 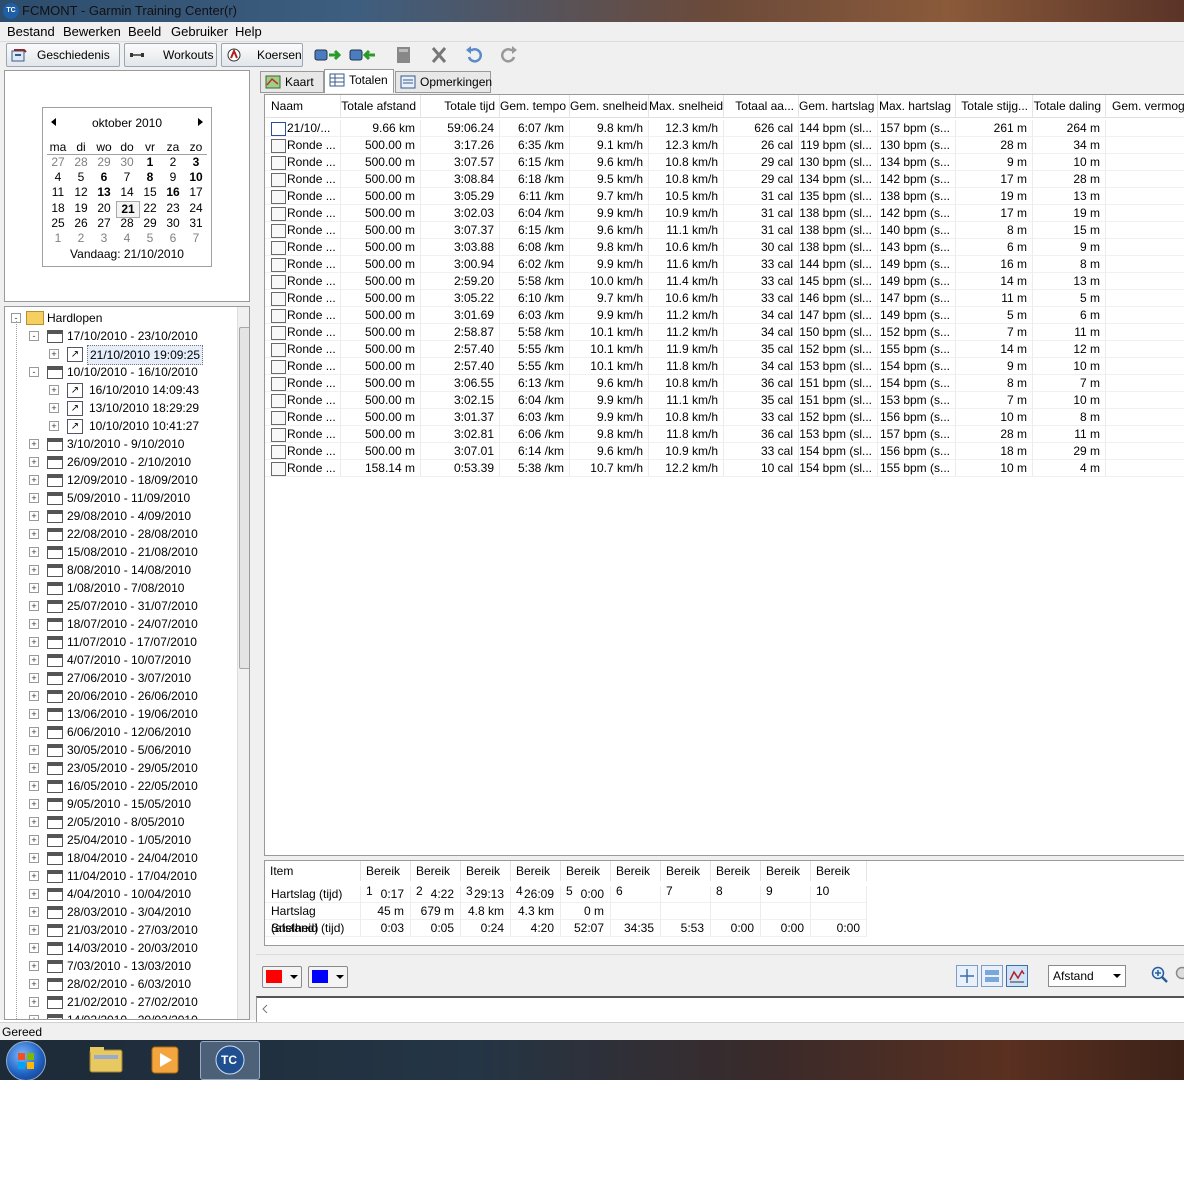 What do you see at coordinates (81, 223) in the screenshot?
I see `calendar-day: 26` at bounding box center [81, 223].